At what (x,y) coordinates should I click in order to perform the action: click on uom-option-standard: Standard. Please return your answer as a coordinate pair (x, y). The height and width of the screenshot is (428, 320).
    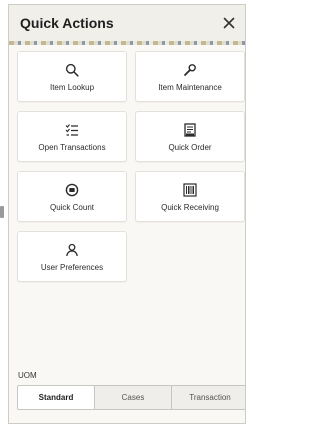
    Looking at the image, I should click on (56, 397).